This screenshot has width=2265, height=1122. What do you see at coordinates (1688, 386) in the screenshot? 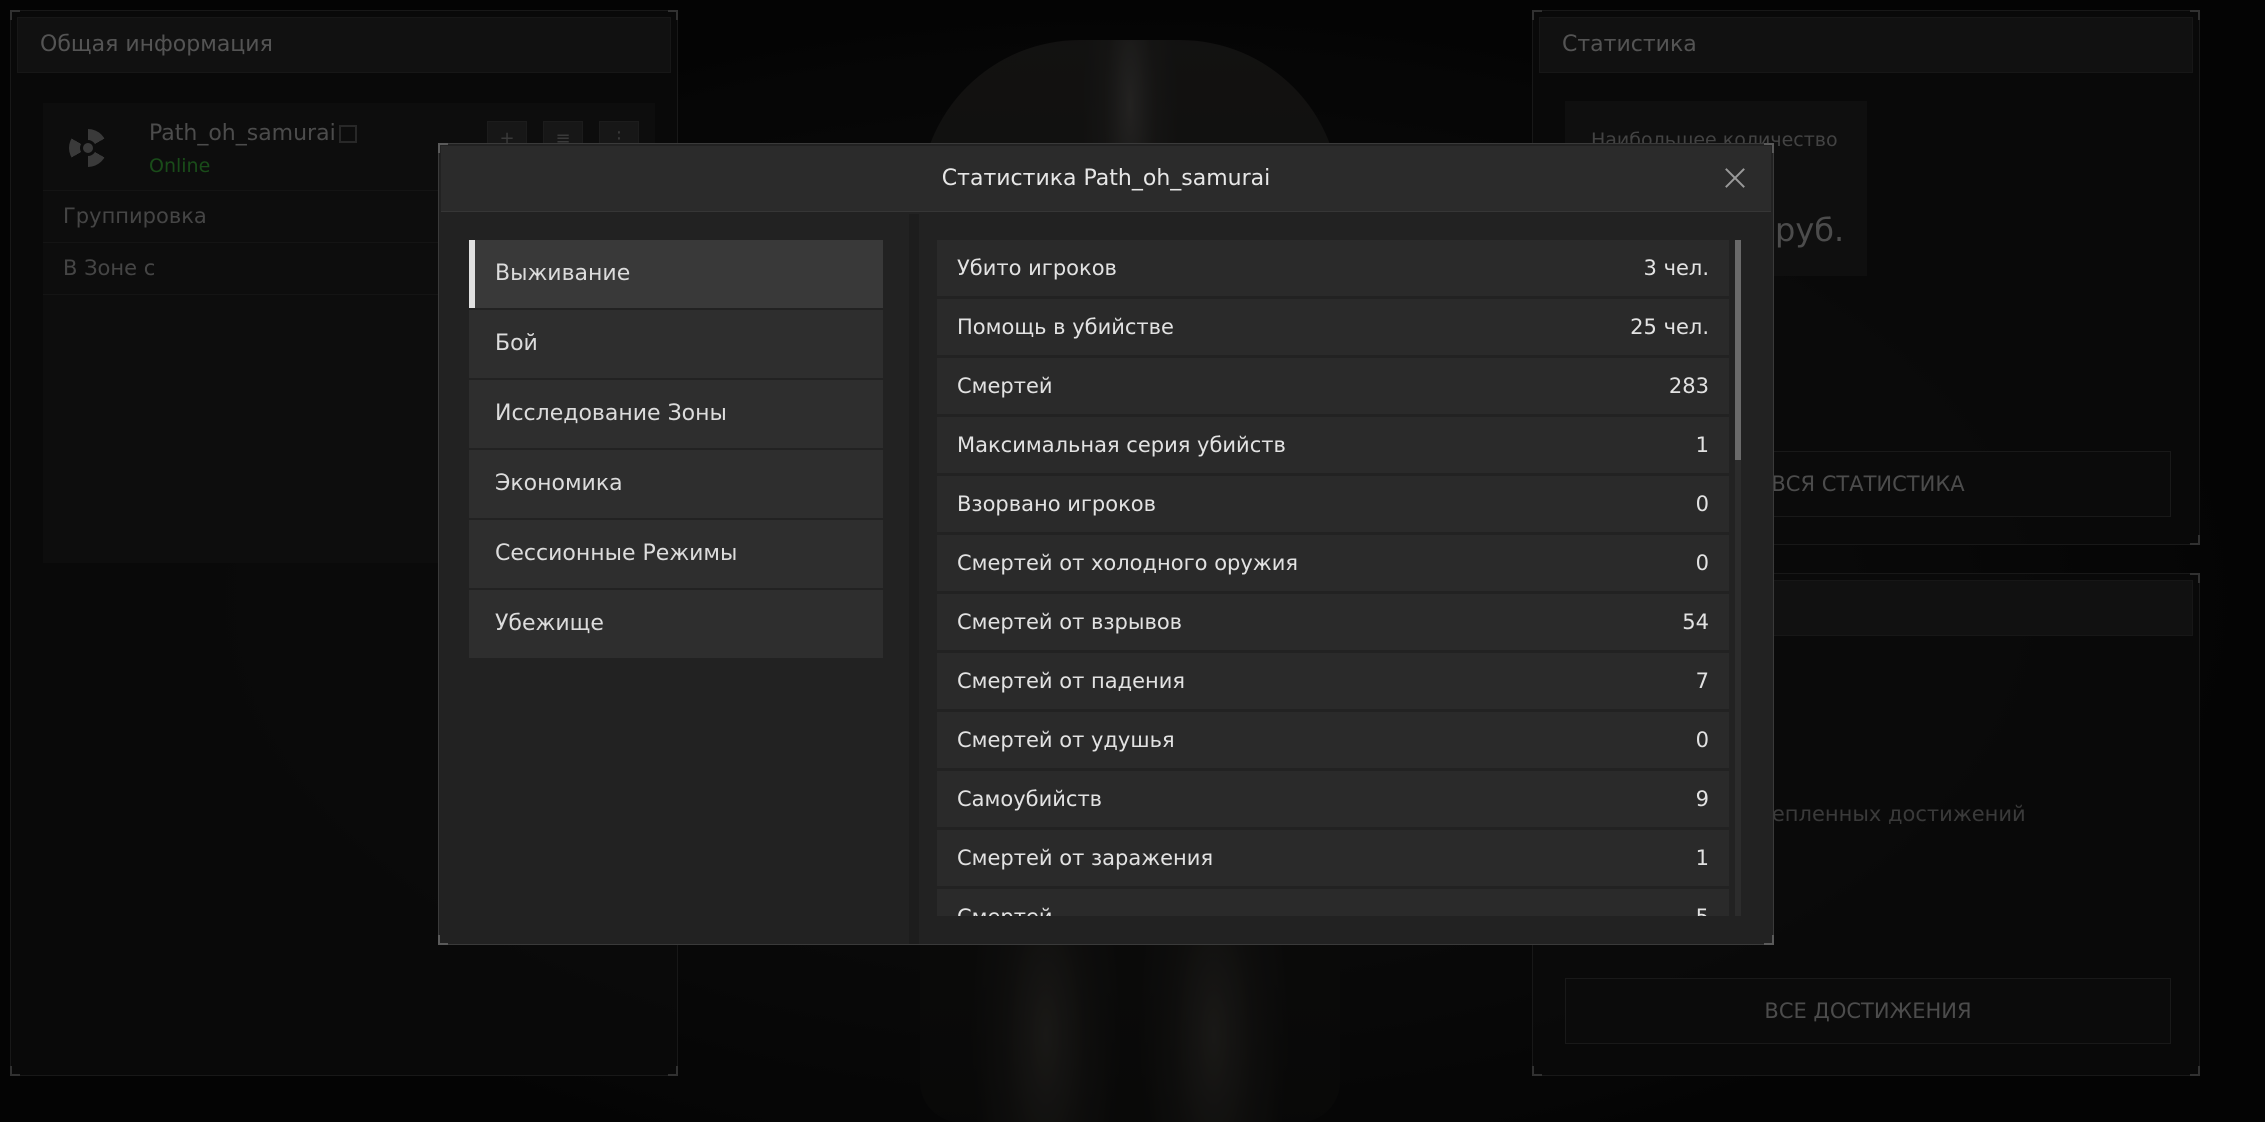
I see `stat-value: 283` at bounding box center [1688, 386].